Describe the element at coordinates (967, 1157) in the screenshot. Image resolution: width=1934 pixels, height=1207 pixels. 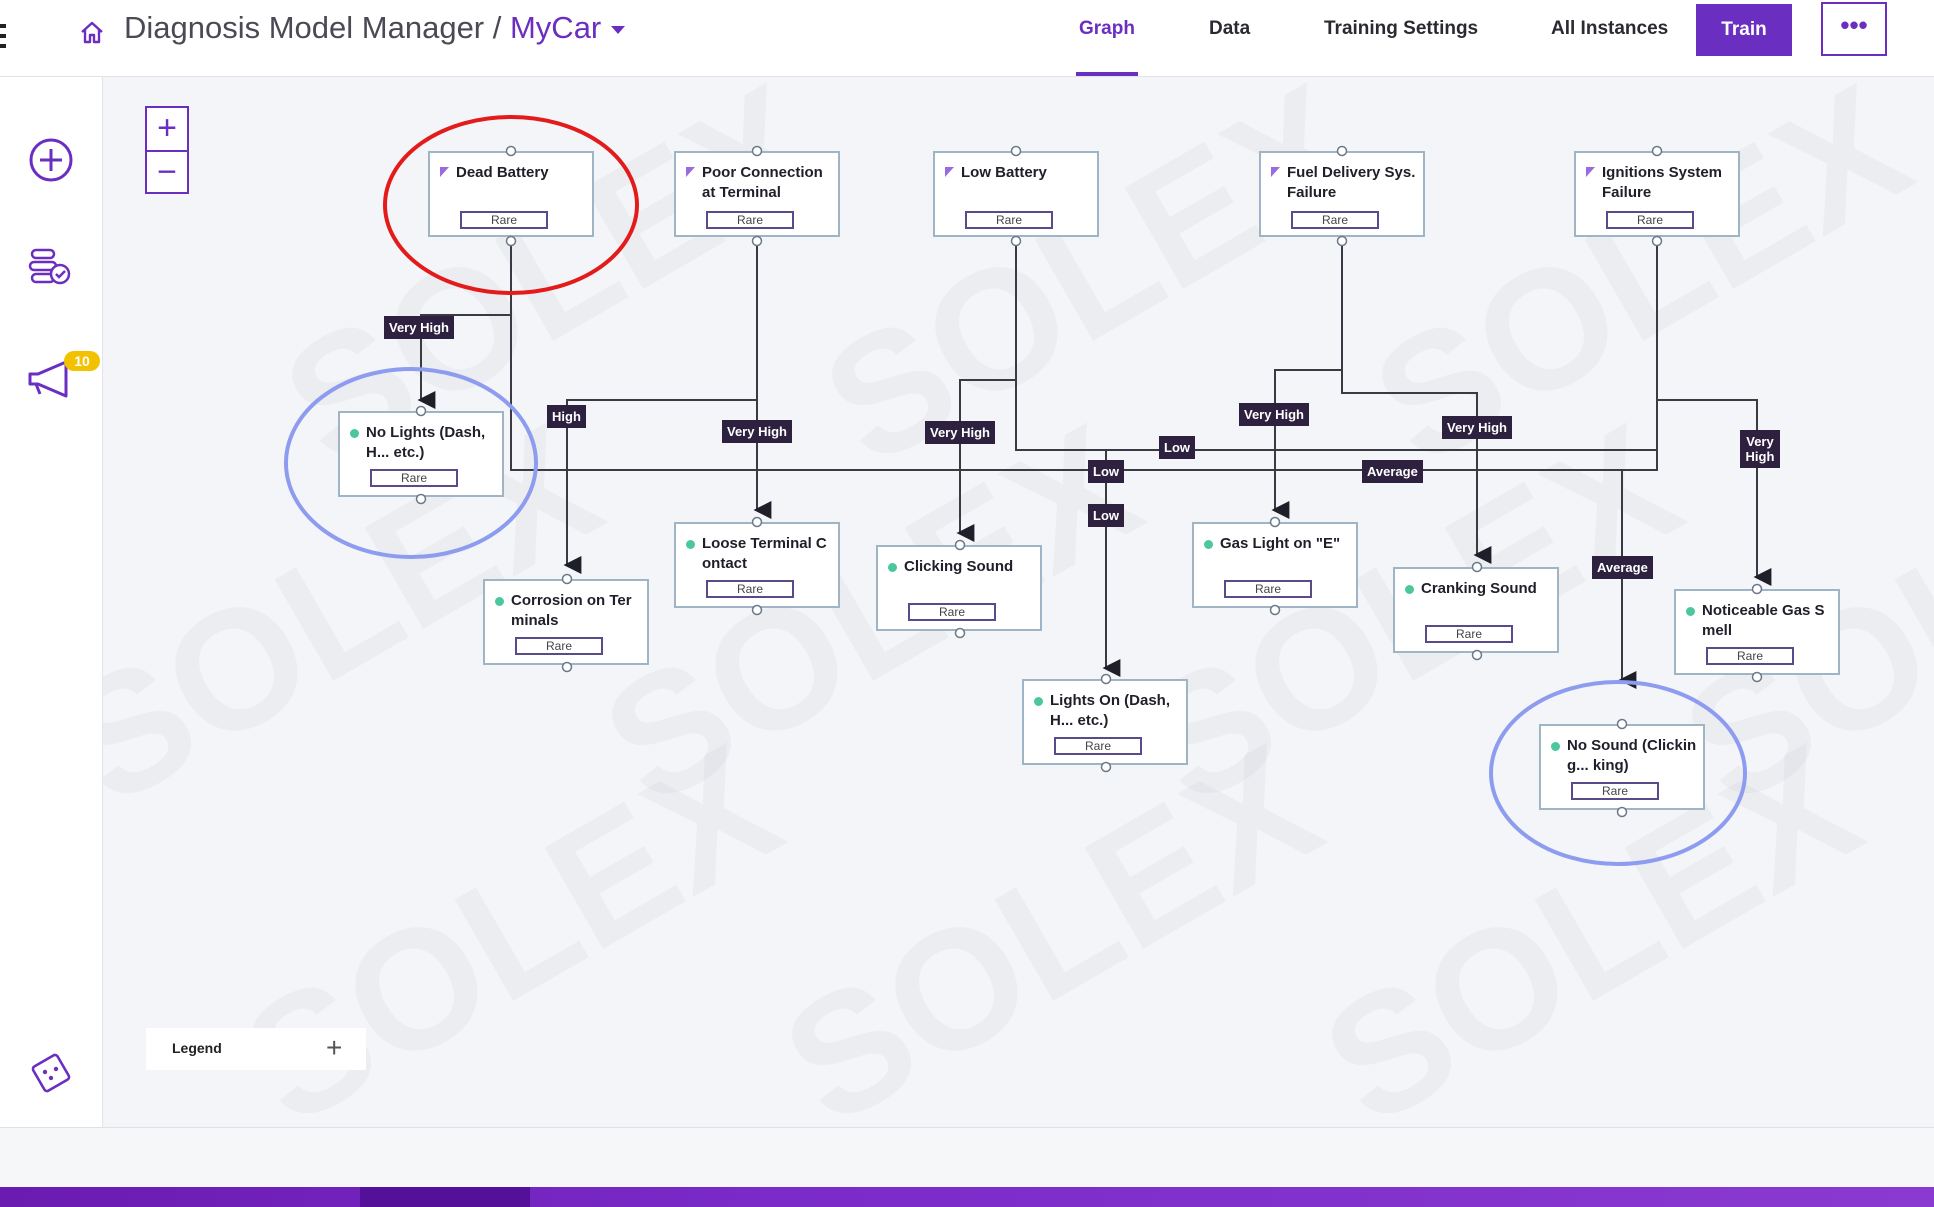
I see `footer-bar` at that location.